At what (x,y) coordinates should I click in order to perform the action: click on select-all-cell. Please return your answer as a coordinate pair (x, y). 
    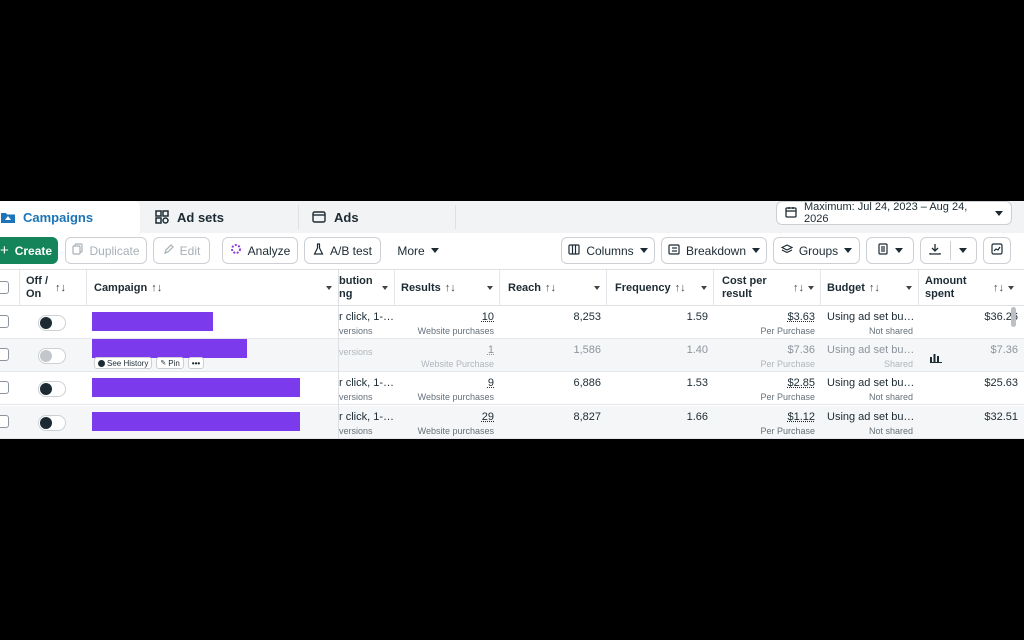
    Looking at the image, I should click on (10, 288).